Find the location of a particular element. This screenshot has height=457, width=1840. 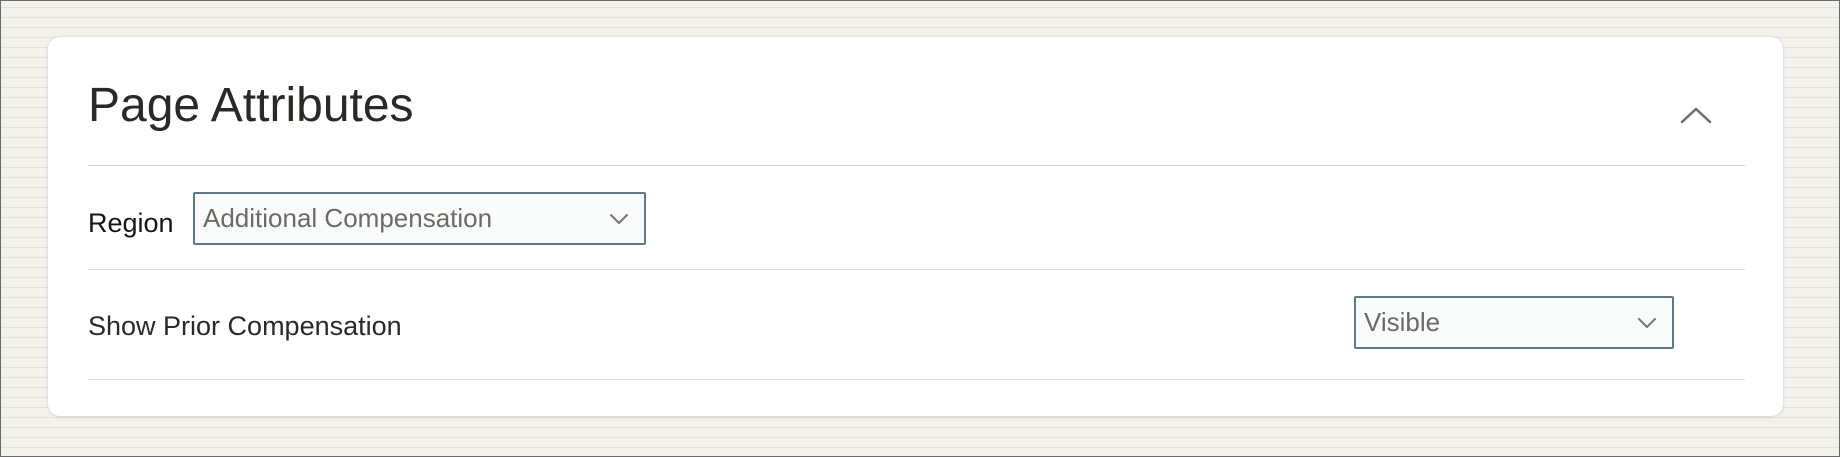

chevron-up-icon is located at coordinates (1696, 115).